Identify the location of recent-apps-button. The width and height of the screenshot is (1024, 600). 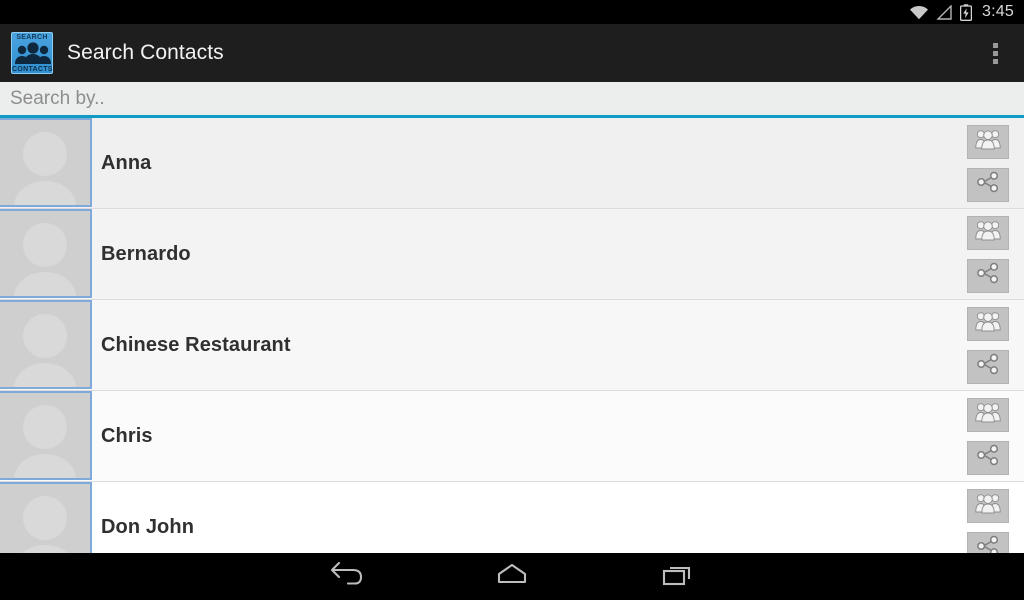
(678, 576).